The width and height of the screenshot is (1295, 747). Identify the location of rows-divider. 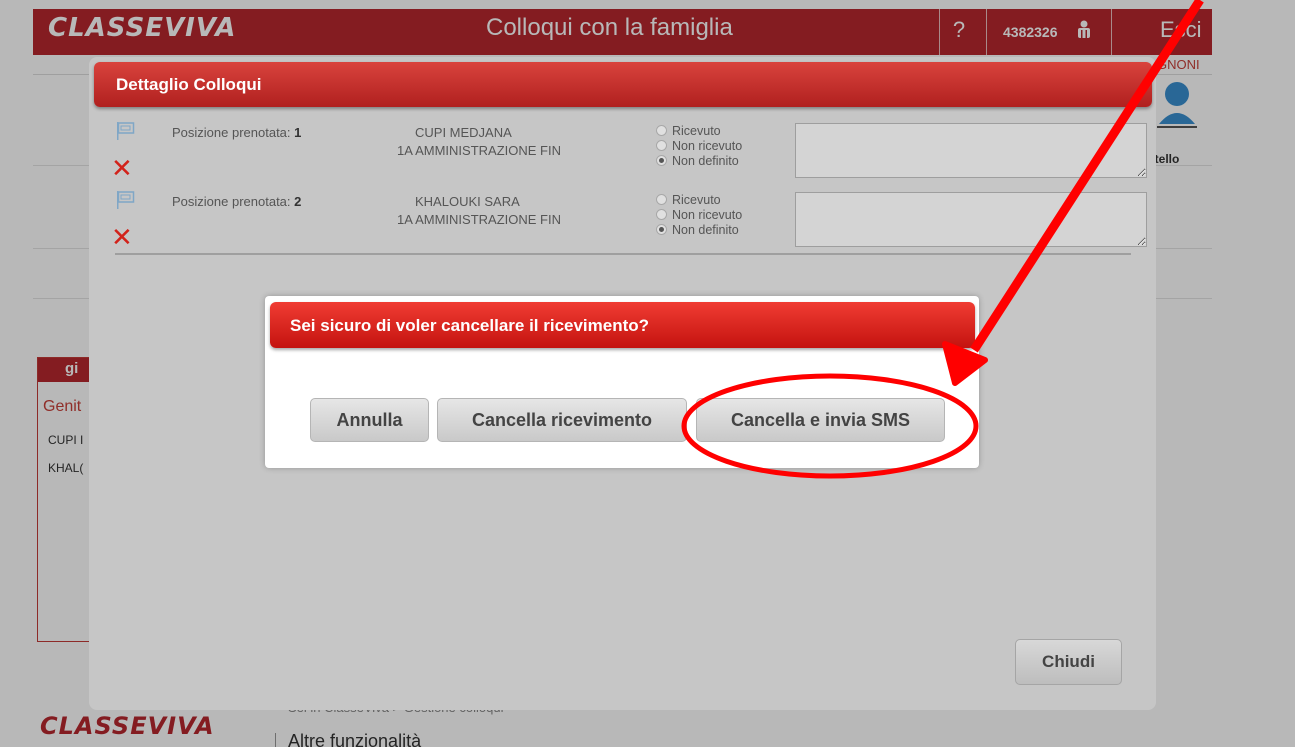
(623, 254).